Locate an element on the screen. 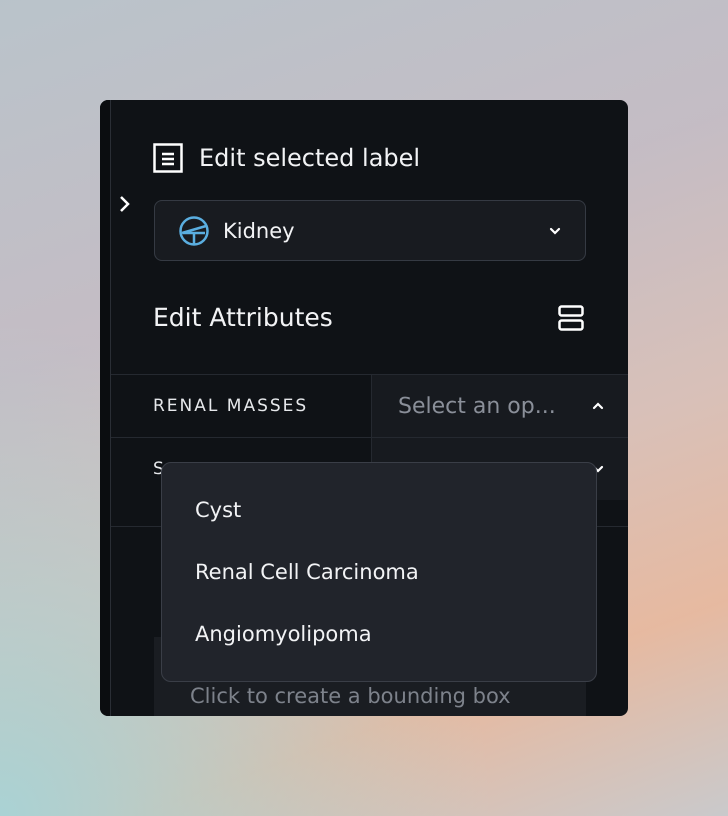 This screenshot has height=816, width=728. globe-icon is located at coordinates (194, 231).